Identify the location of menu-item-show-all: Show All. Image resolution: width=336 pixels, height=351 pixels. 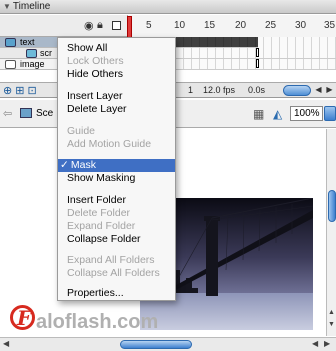
(116, 48).